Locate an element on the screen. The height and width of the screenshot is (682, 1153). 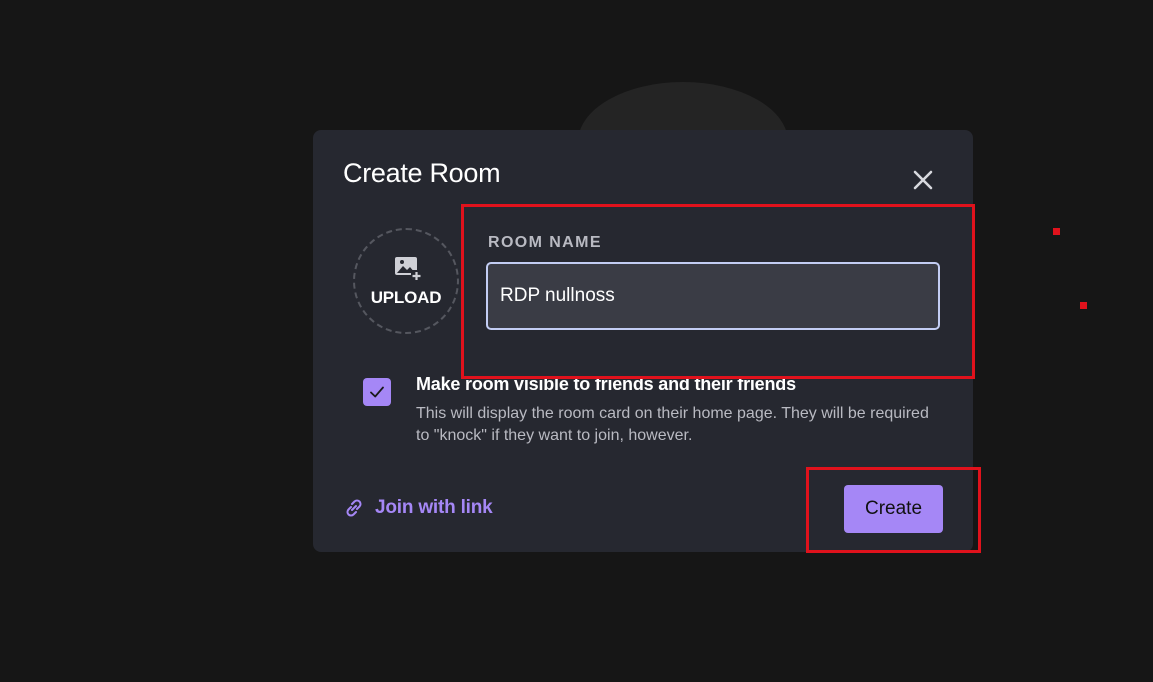
visibility-checkbox is located at coordinates (377, 392).